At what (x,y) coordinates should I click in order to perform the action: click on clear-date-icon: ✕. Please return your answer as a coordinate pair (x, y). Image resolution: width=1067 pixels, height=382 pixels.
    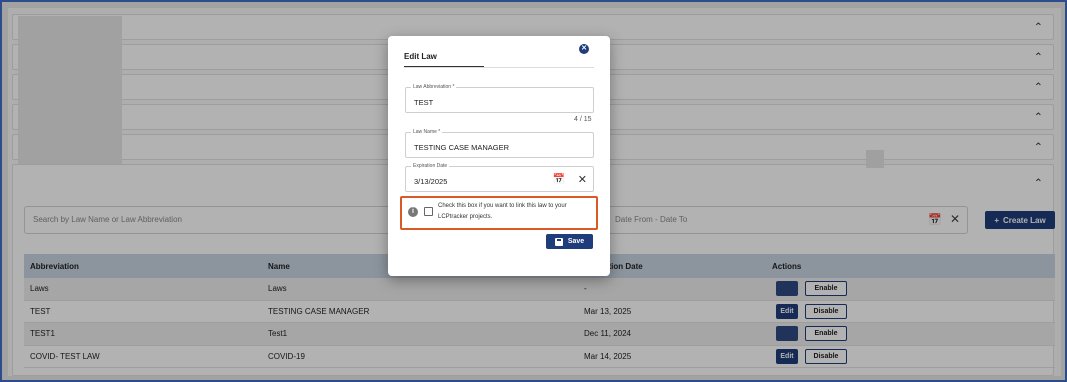
    Looking at the image, I should click on (582, 179).